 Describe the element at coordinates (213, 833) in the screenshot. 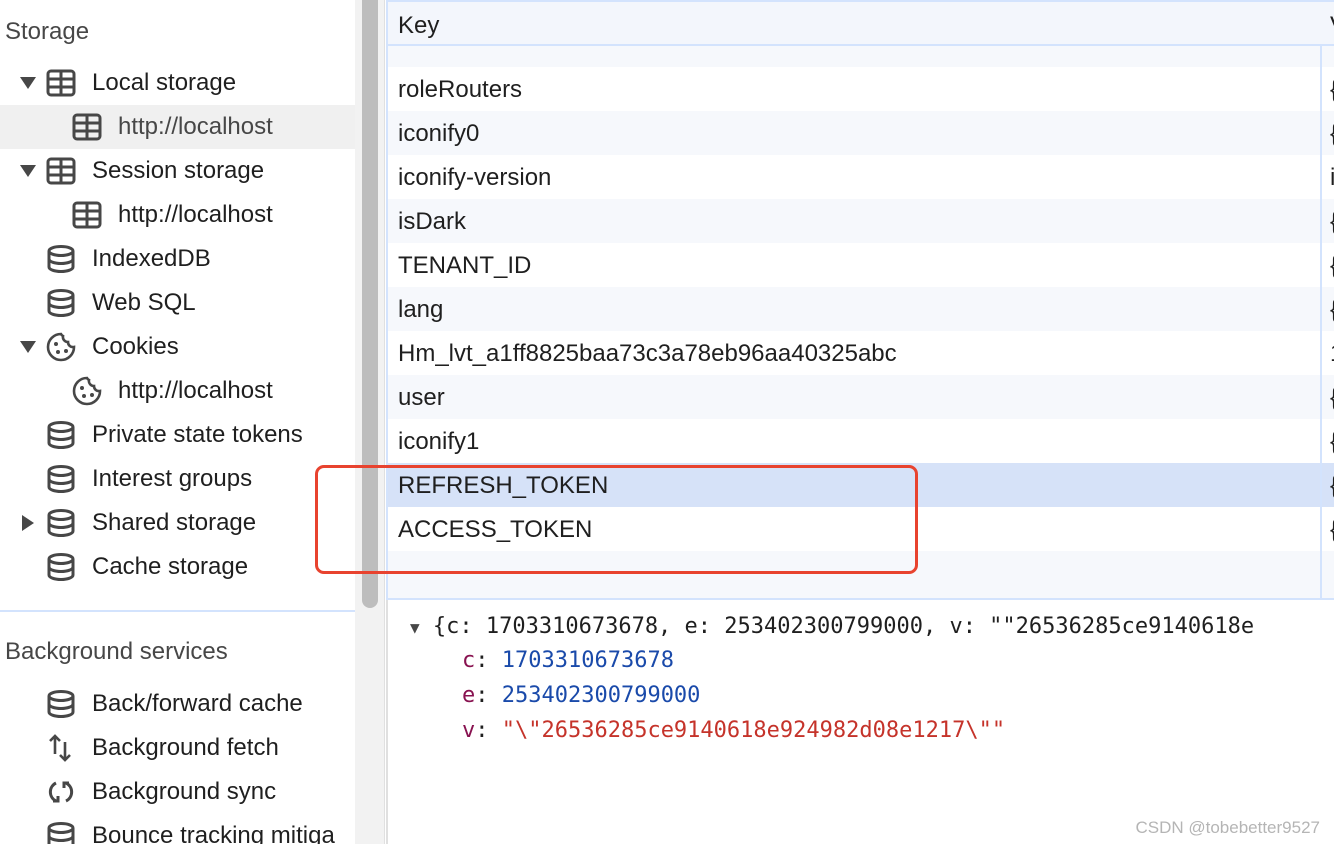

I see `sidebar-item-label: Bounce tracking mitiga` at that location.